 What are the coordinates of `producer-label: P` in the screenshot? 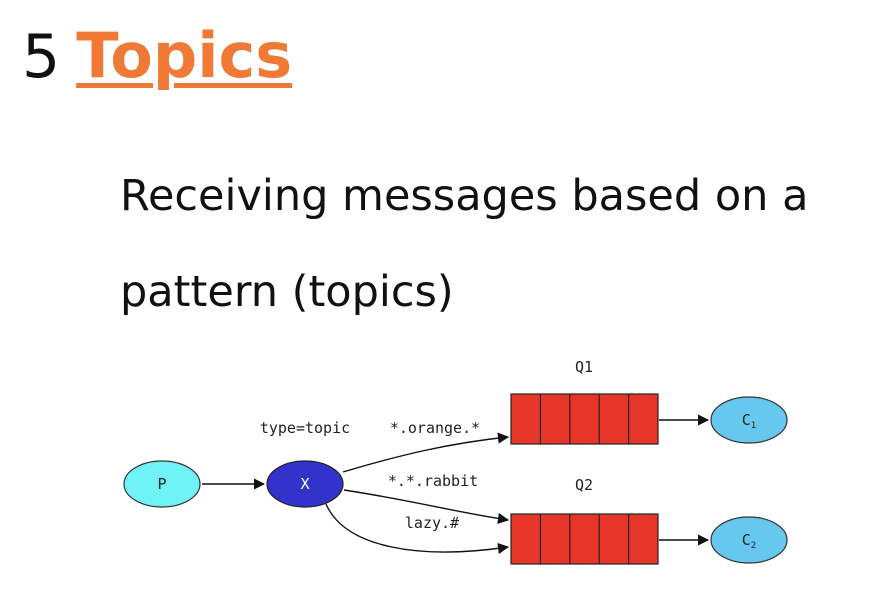 It's located at (161, 484).